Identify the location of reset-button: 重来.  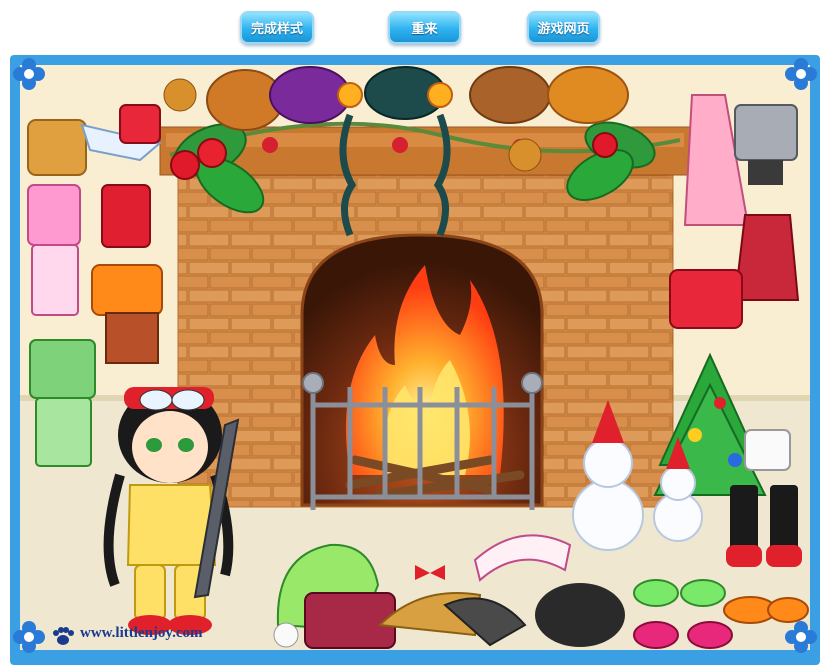
(424, 27).